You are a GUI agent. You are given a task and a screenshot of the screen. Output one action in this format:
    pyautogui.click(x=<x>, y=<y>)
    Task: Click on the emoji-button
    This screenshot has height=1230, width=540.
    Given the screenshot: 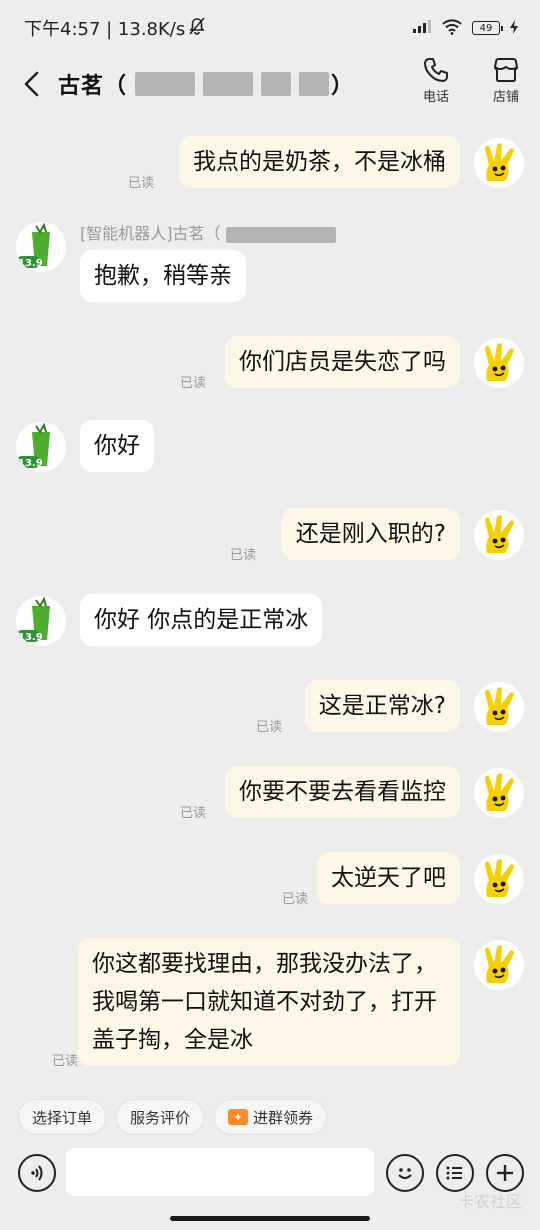 What is the action you would take?
    pyautogui.click(x=405, y=1173)
    